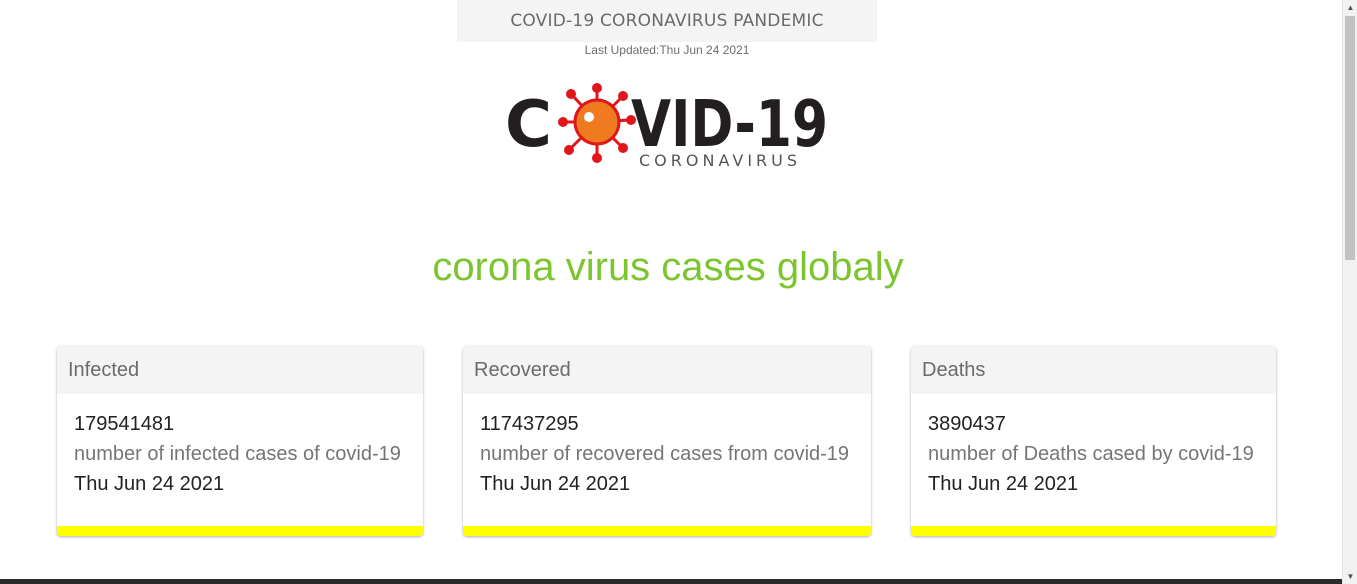 The width and height of the screenshot is (1357, 584). Describe the element at coordinates (1350, 138) in the screenshot. I see `scrollbar-thumb` at that location.